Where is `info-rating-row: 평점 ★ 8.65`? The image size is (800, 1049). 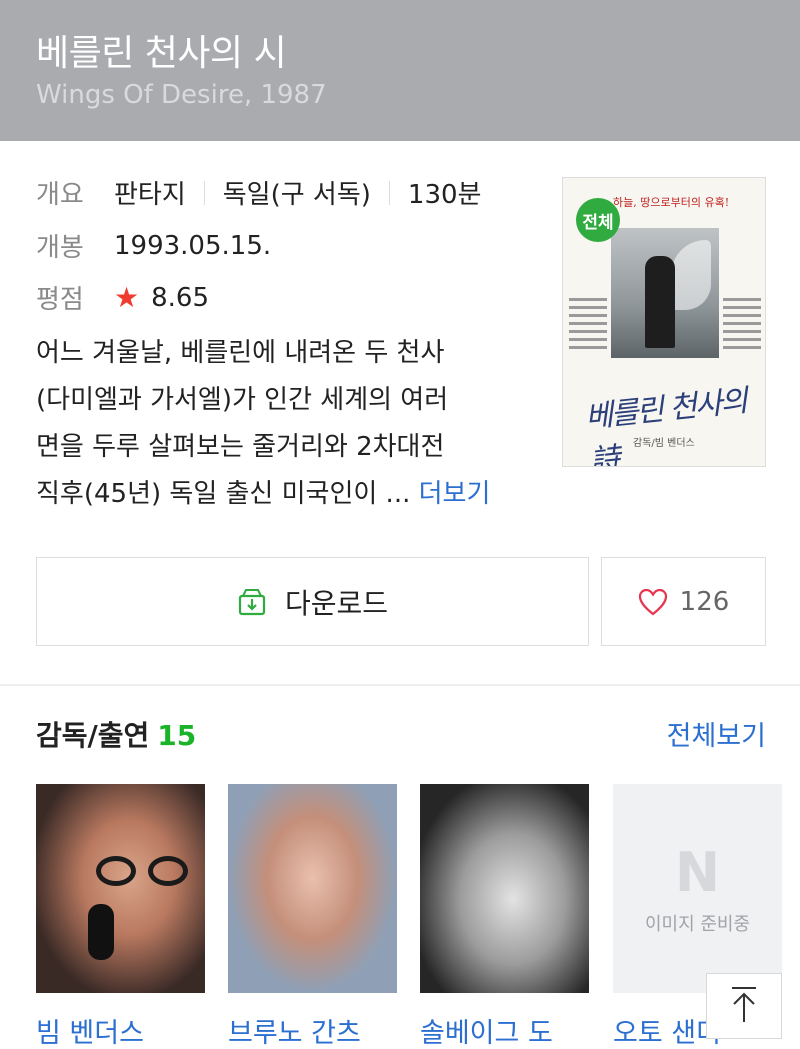
info-rating-row: 평점 ★ 8.65 is located at coordinates (122, 297).